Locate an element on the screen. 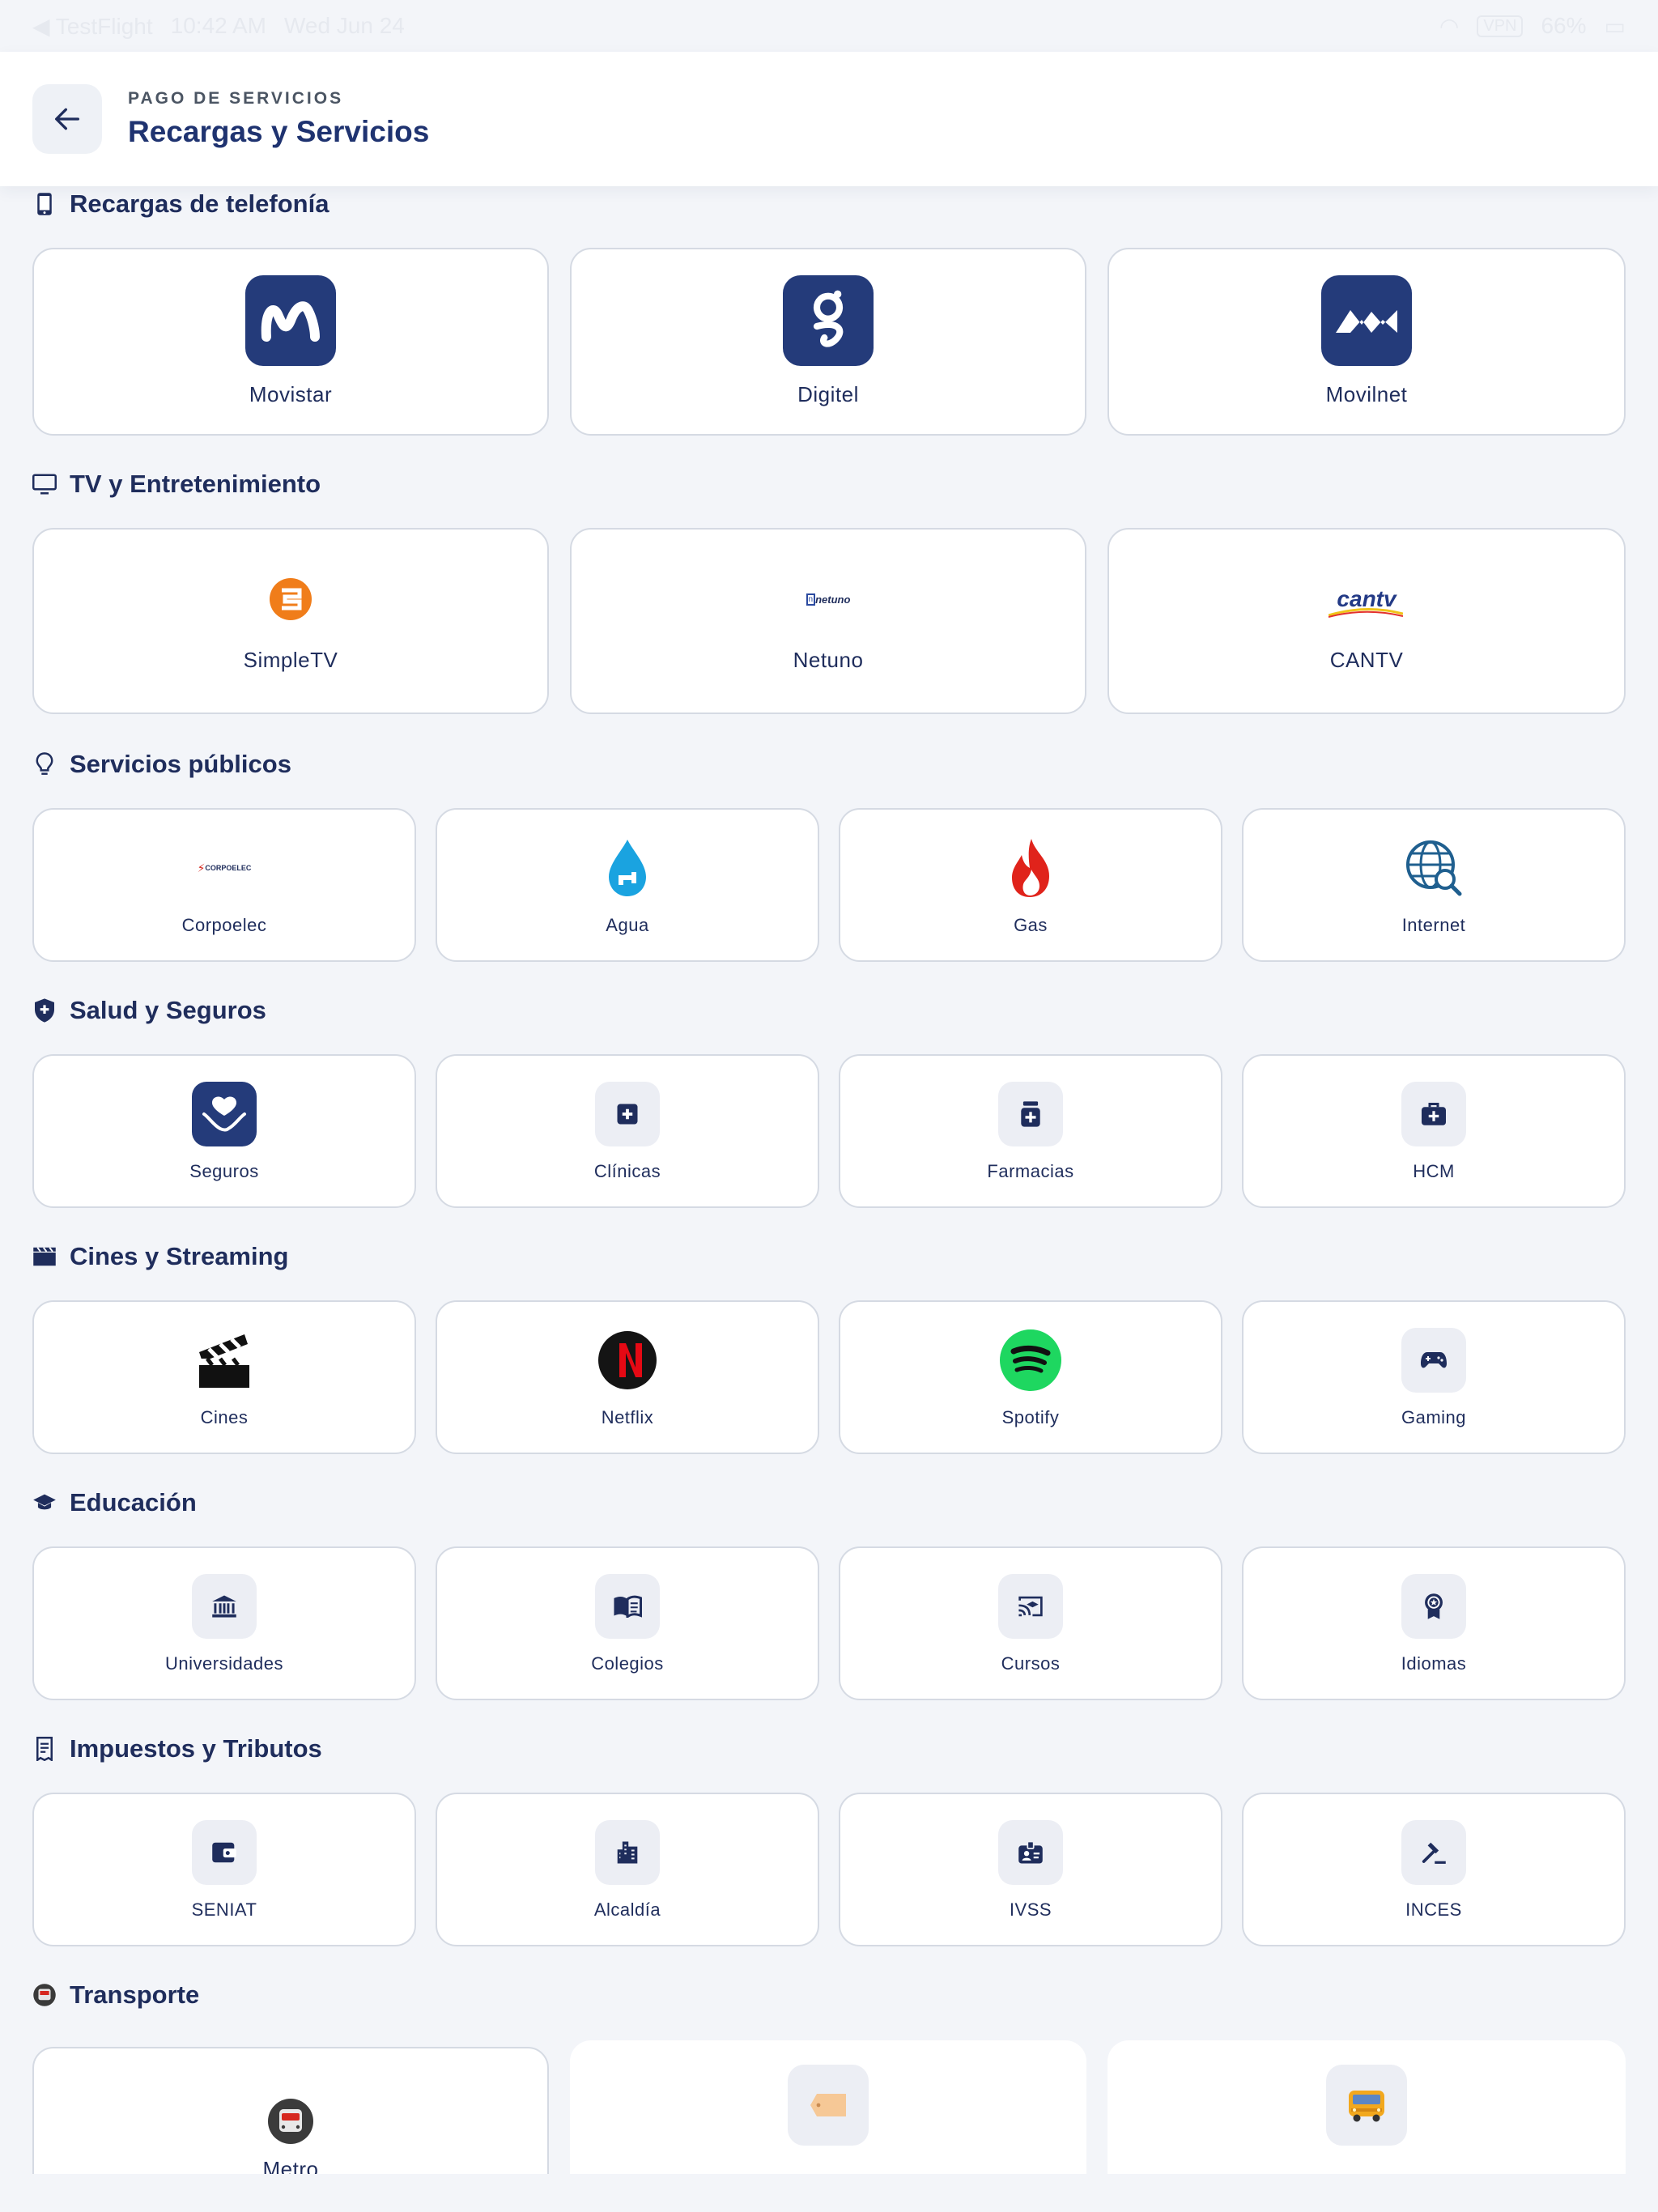 The image size is (1658, 2212). graduation-cap-icon is located at coordinates (44, 1503).